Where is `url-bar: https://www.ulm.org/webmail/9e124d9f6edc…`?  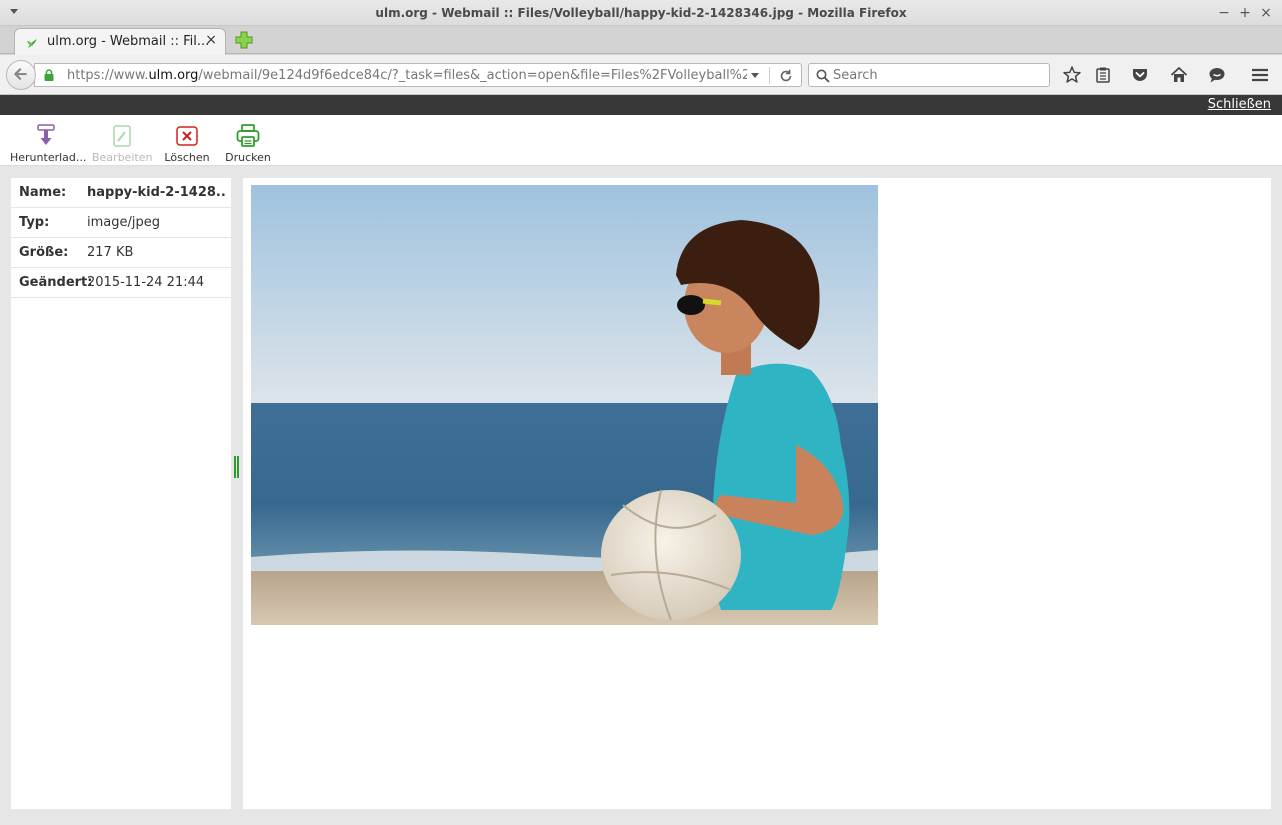 url-bar: https://www.ulm.org/webmail/9e124d9f6edc… is located at coordinates (418, 75).